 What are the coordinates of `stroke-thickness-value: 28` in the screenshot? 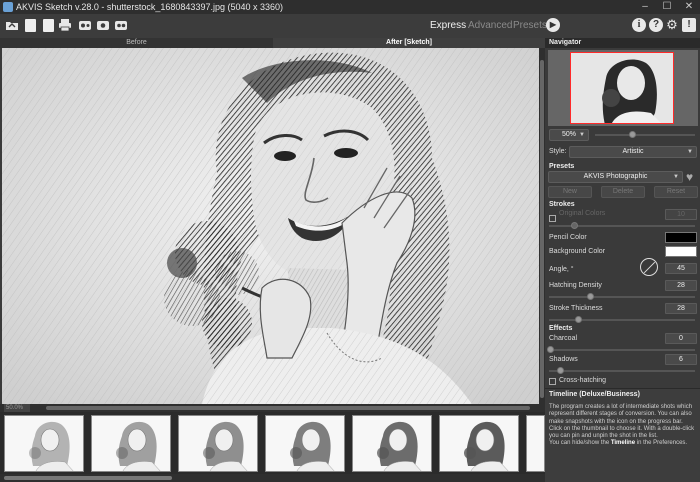 It's located at (681, 308).